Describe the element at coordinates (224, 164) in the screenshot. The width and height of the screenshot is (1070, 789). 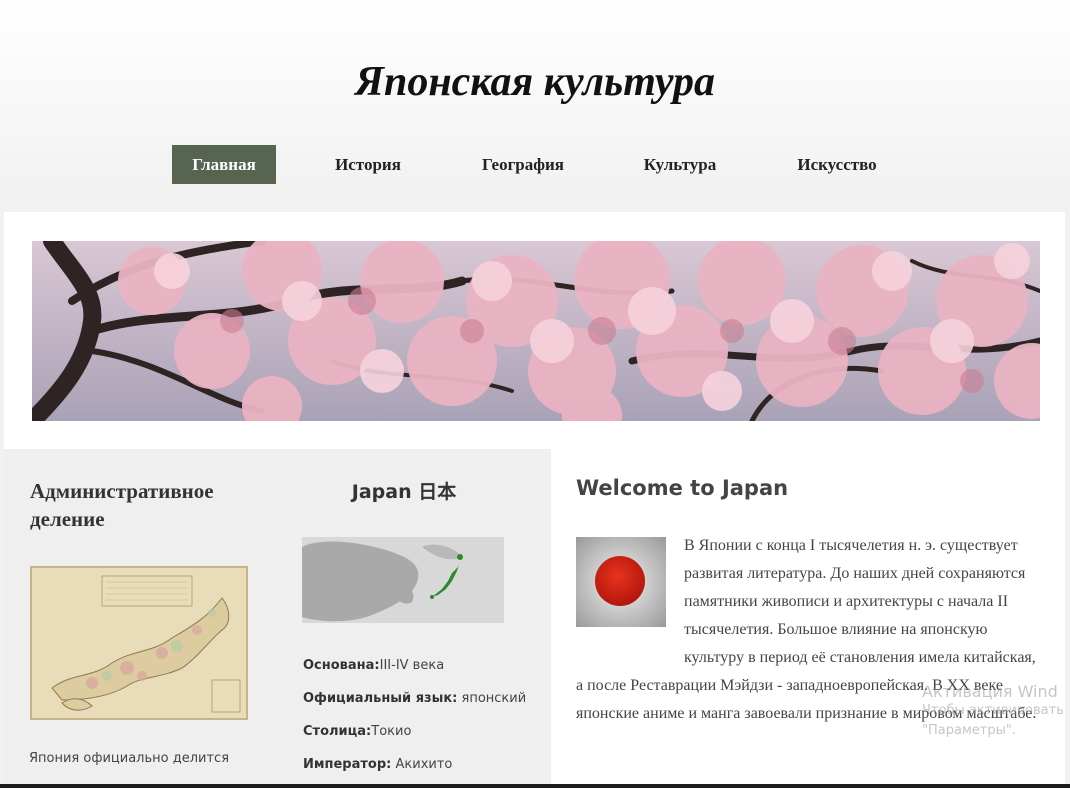
I see `nav-item-home: Главная` at that location.